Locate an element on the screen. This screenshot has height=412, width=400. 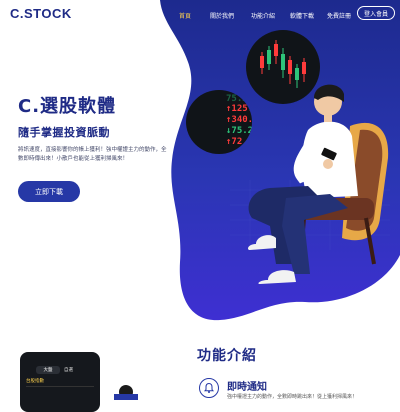
nav-download: 軟體下載 is located at coordinates (302, 15).